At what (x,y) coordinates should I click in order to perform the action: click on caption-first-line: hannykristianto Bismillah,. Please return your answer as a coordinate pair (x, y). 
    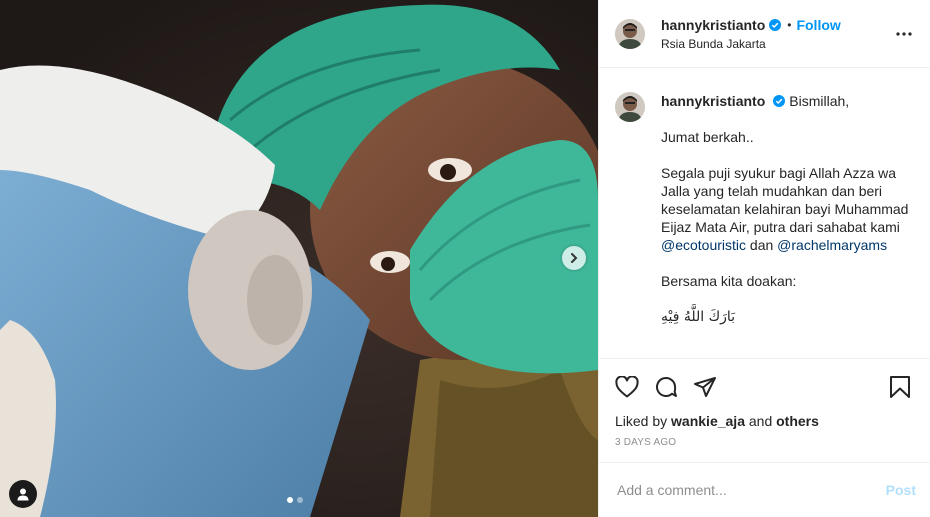
    Looking at the image, I should click on (787, 101).